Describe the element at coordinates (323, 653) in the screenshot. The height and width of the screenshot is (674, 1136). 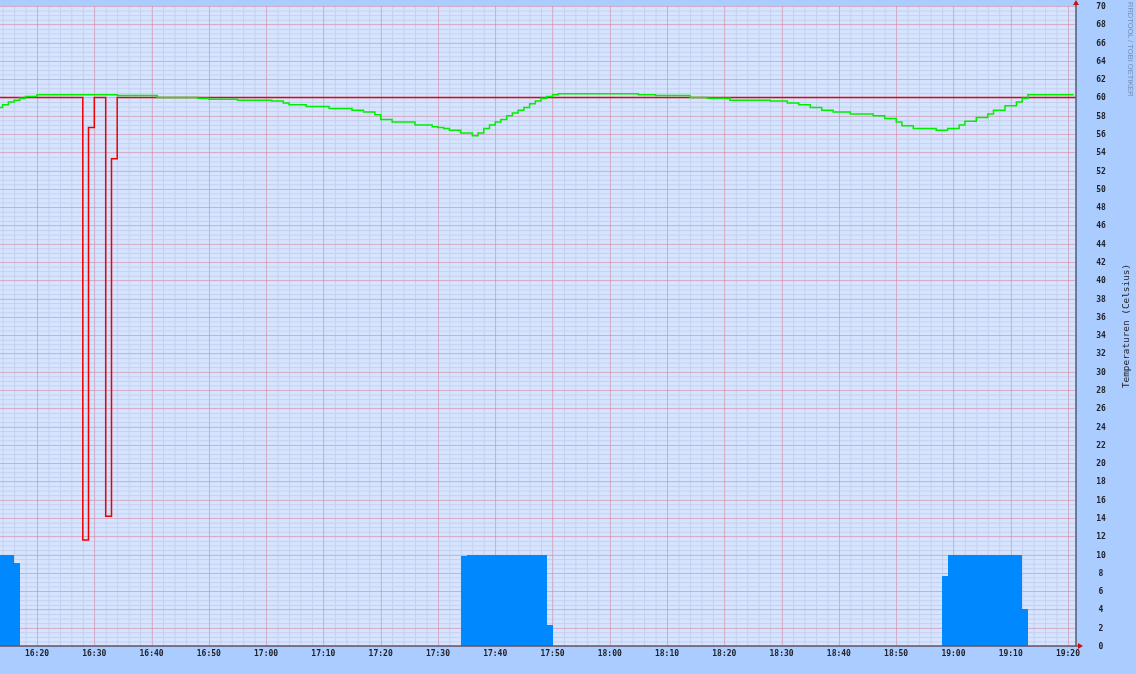
I see `x-tick-label: 17:10` at that location.